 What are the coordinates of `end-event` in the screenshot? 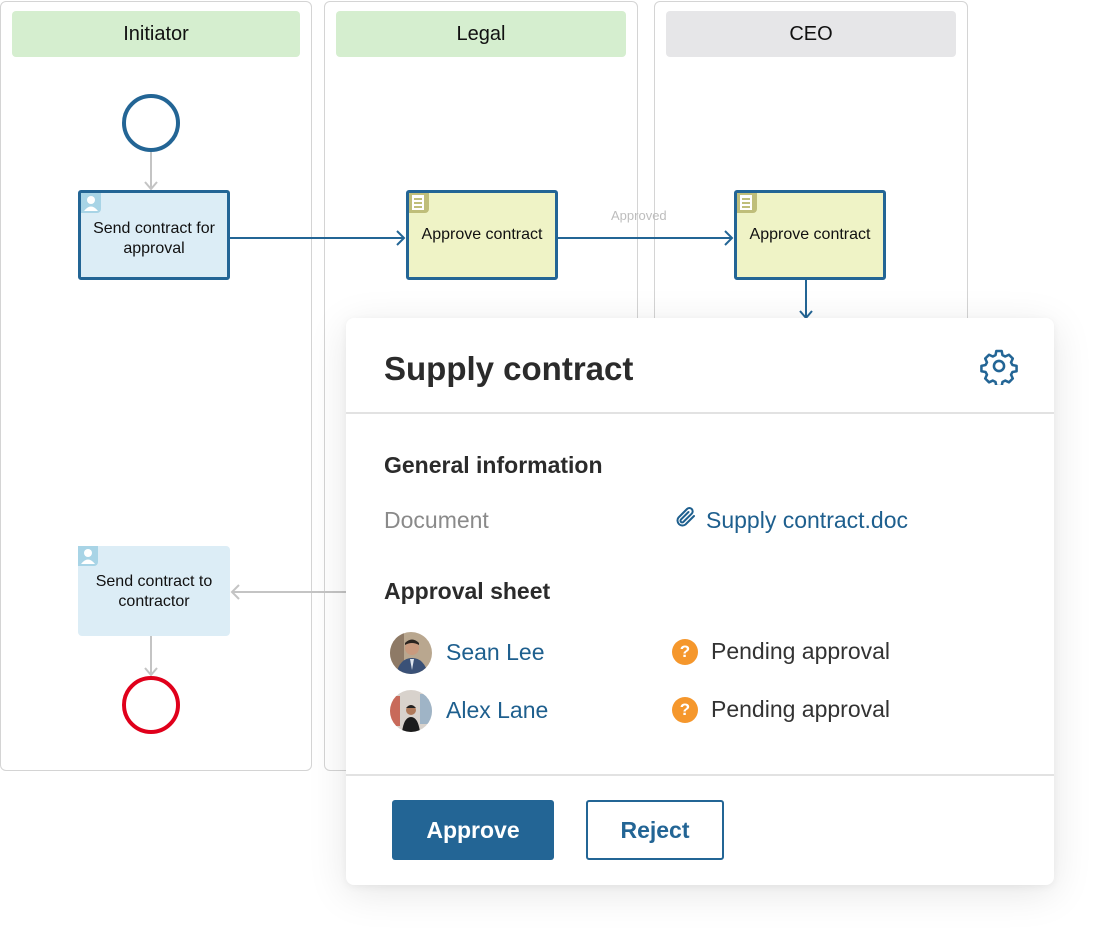 It's located at (151, 705).